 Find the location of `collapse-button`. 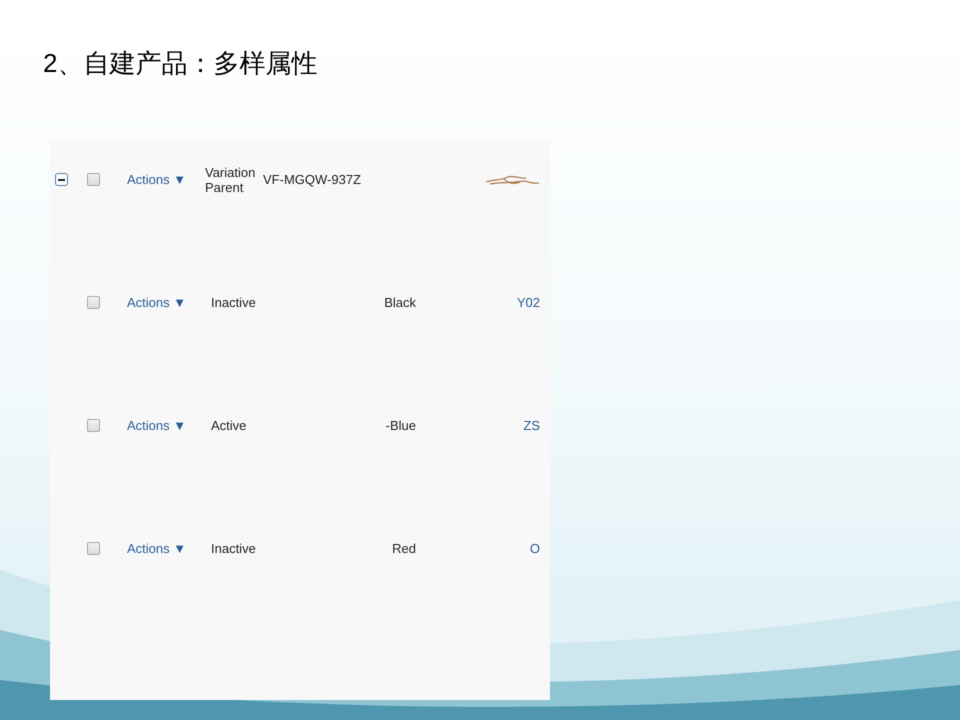

collapse-button is located at coordinates (61, 179).